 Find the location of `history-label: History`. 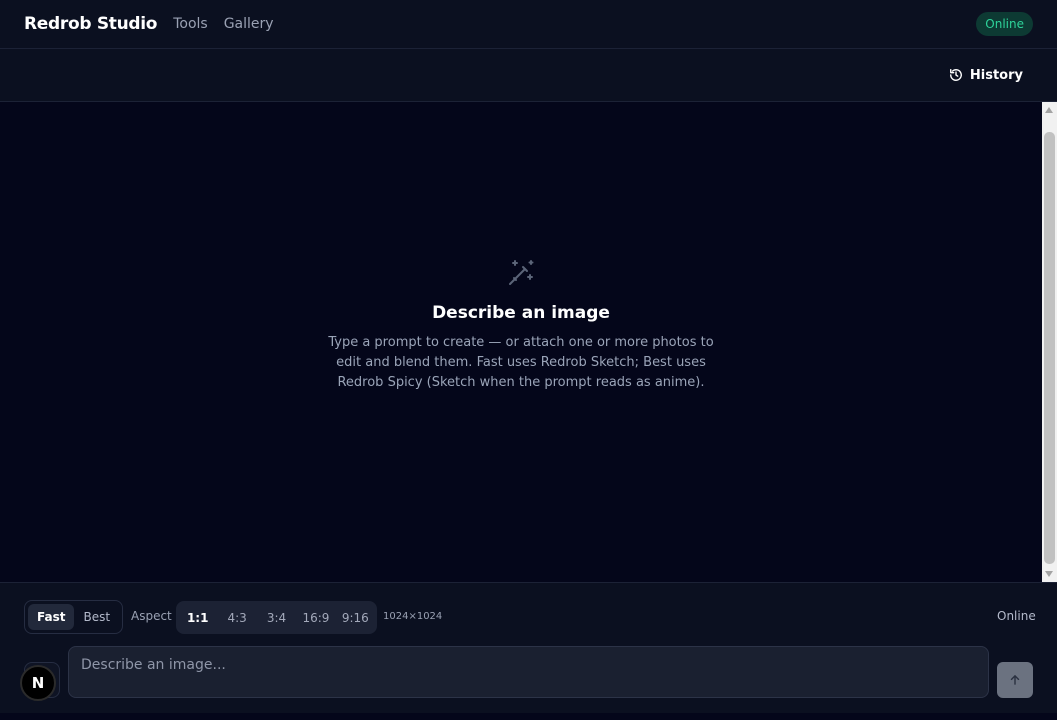

history-label: History is located at coordinates (996, 75).